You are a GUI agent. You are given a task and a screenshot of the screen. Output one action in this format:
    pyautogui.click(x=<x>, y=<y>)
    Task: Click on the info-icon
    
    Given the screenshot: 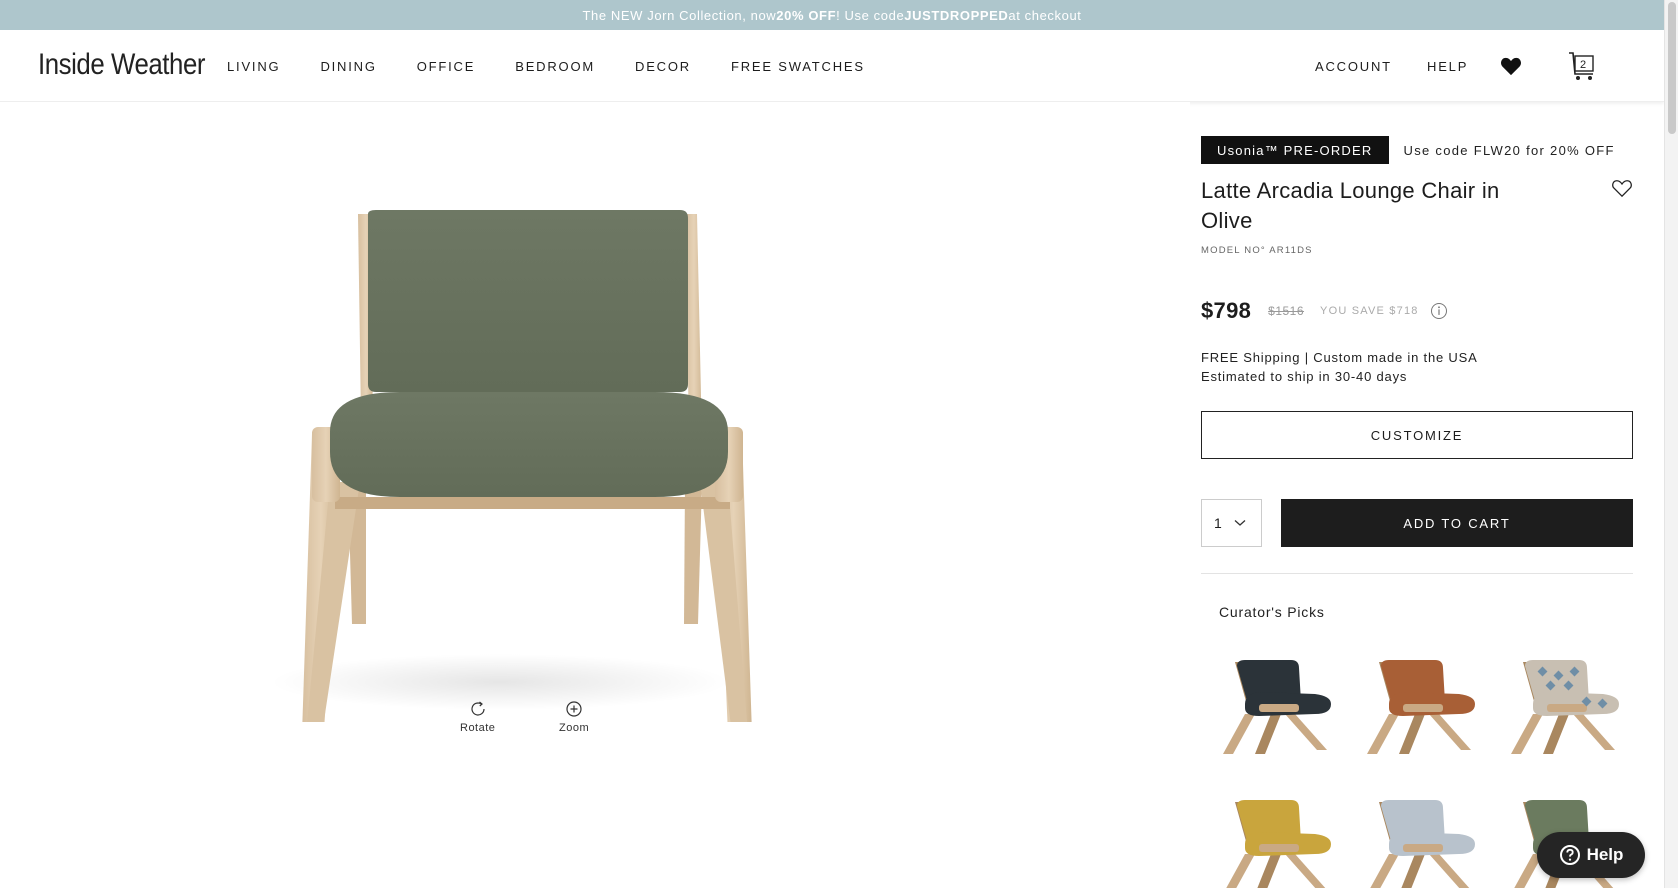 What is the action you would take?
    pyautogui.click(x=1439, y=311)
    